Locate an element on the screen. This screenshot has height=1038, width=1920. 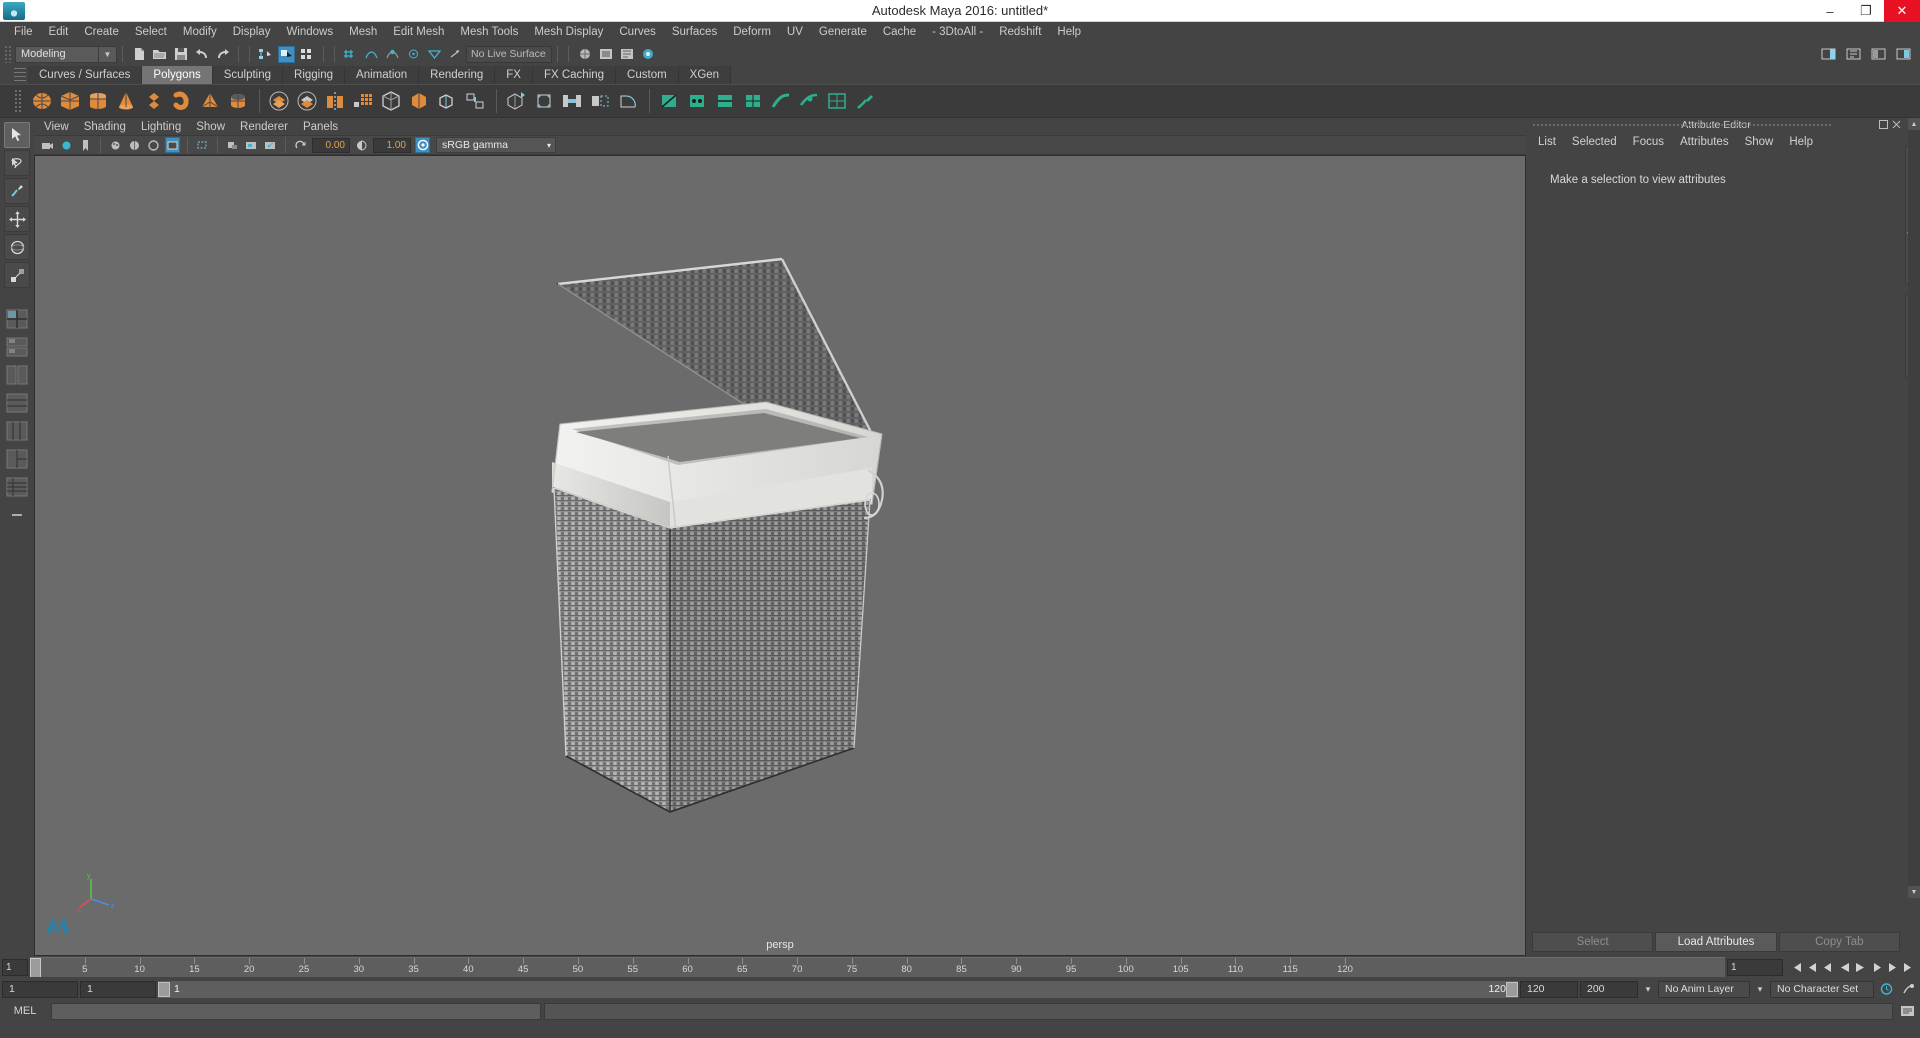
menu-curves: Curves is located at coordinates (637, 32).